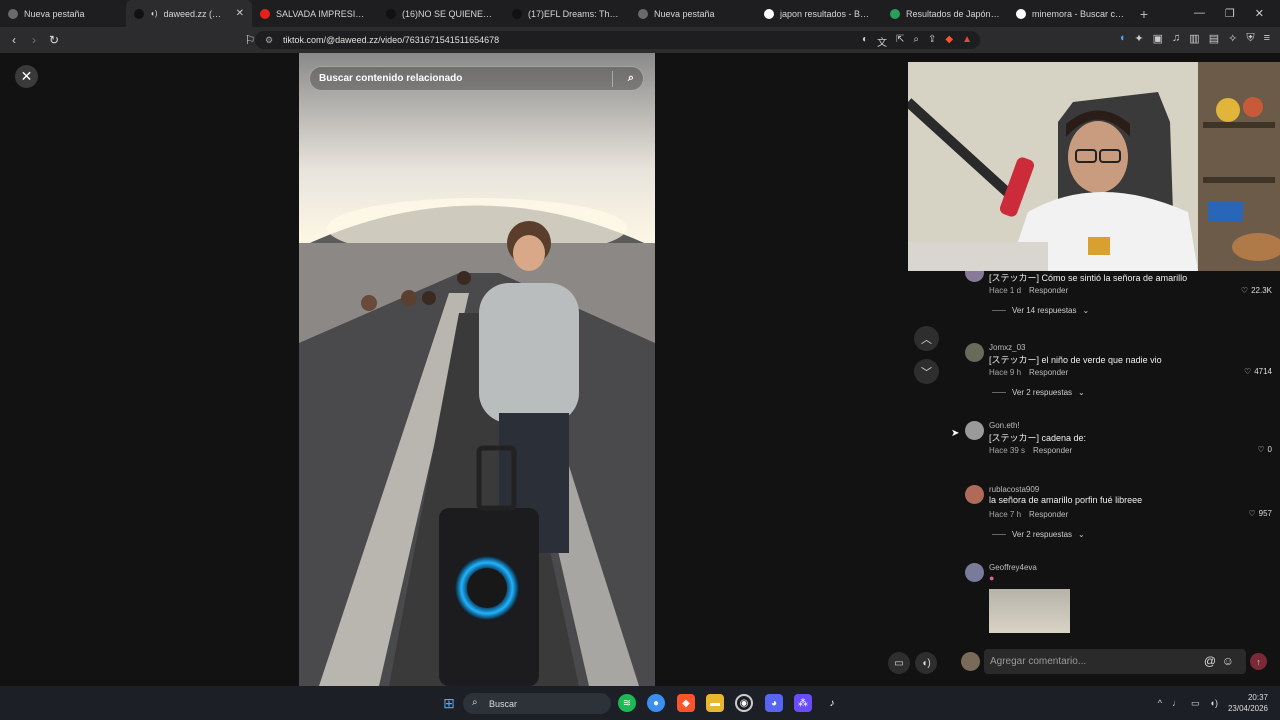  What do you see at coordinates (154, 13) in the screenshot?
I see `tab-audio-icon: ◖)` at bounding box center [154, 13].